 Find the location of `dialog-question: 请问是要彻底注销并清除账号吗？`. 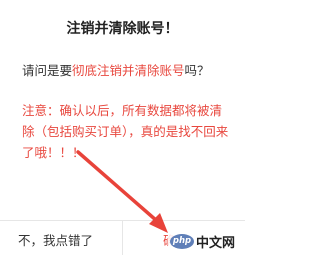

dialog-question: 请问是要彻底注销并清除账号吗？ is located at coordinates (116, 69).